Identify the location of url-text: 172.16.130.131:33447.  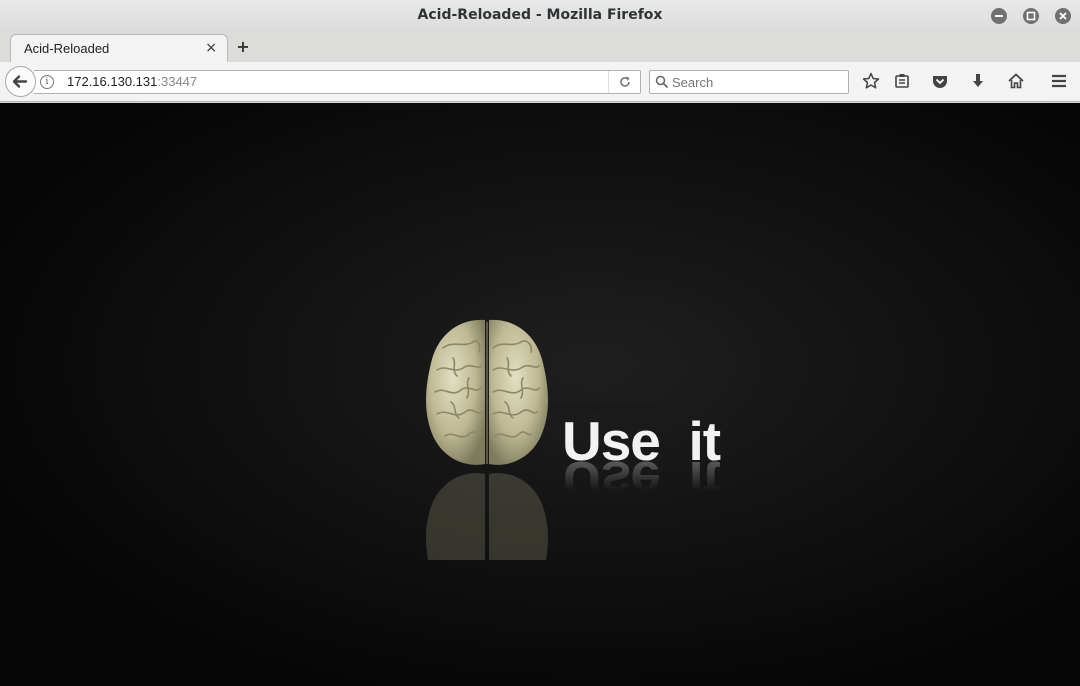
(132, 81).